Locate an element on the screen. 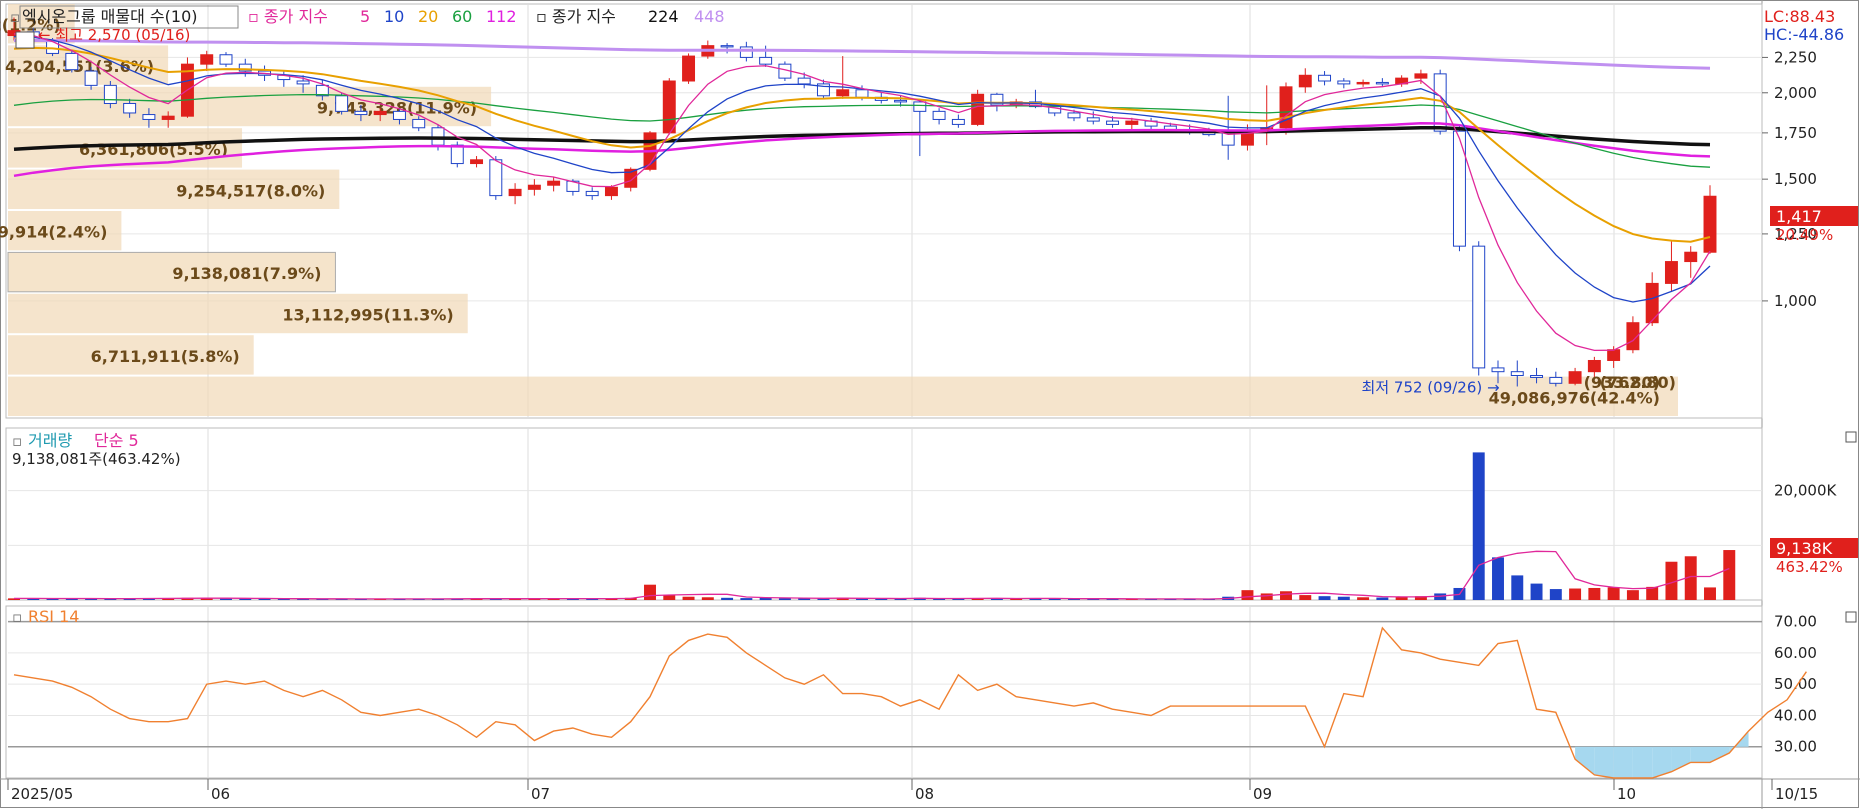 This screenshot has height=809, width=1860. rsi-tick-label: 40.00 is located at coordinates (1795, 715).